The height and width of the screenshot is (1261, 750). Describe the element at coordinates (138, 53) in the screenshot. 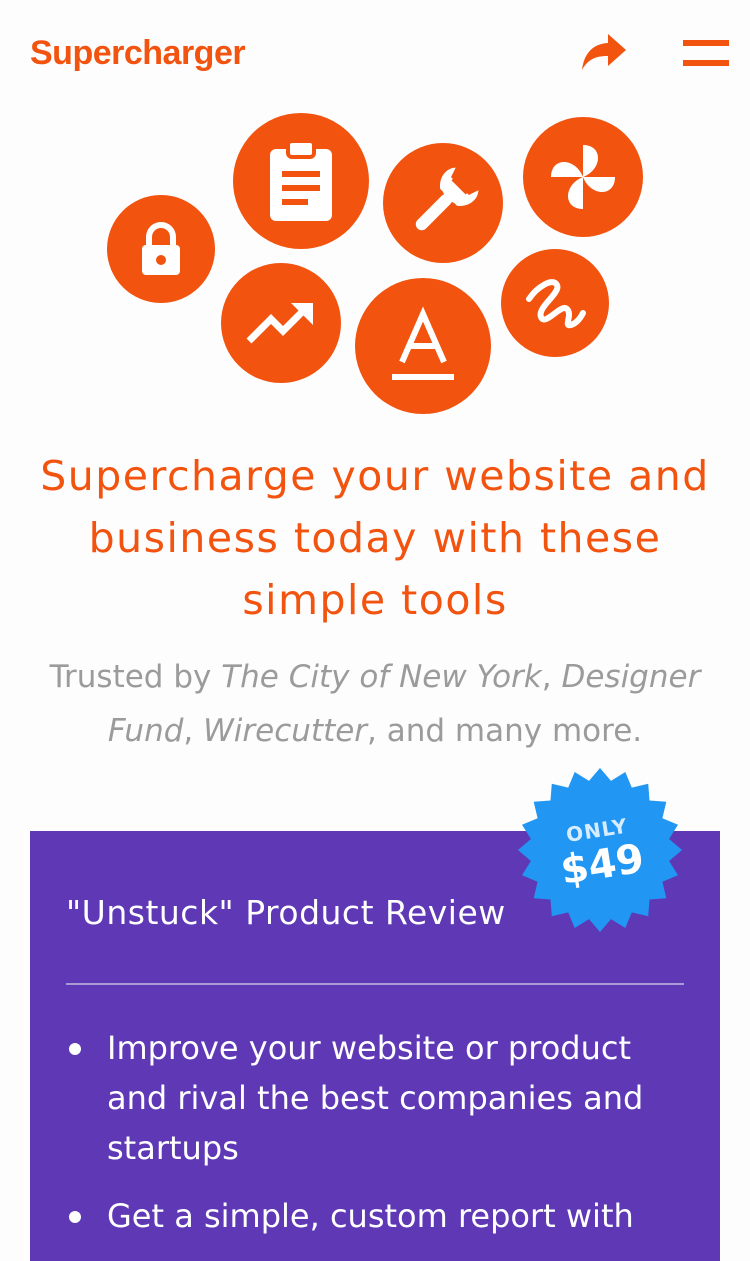

I see `brand-logo: Supercharger` at that location.